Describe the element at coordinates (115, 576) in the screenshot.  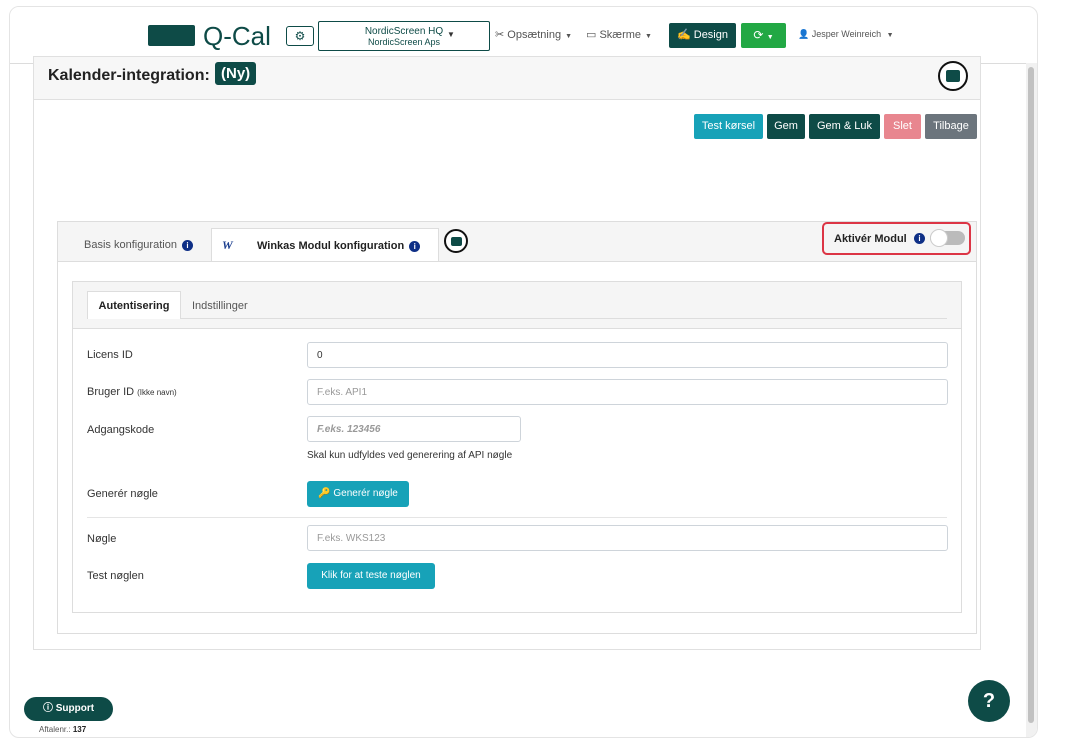
I see `test-key-label: Test nøglen` at that location.